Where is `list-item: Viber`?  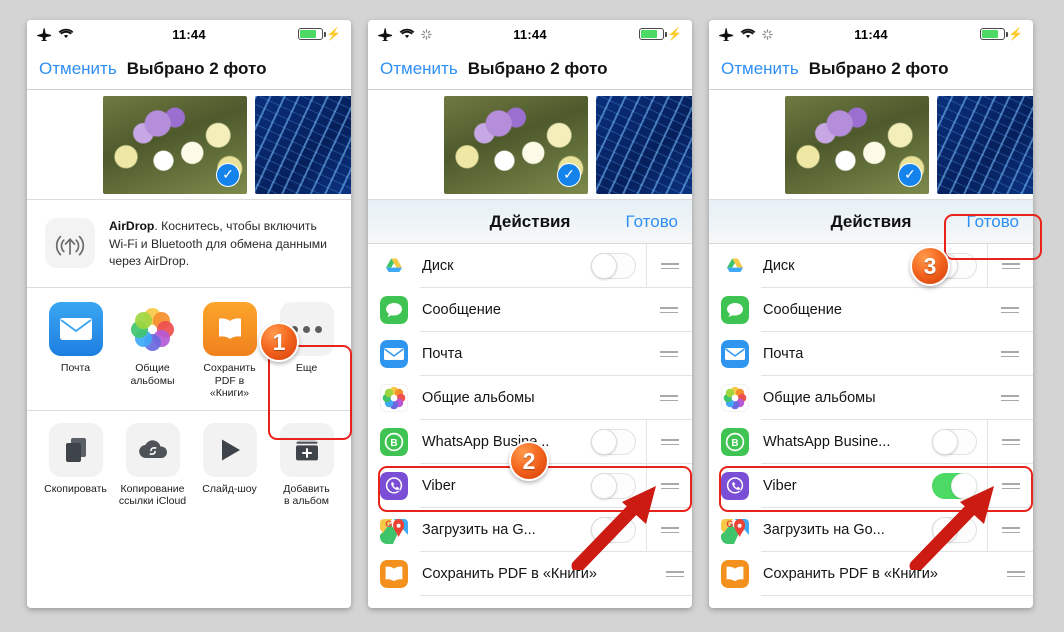
list-item: Viber is located at coordinates (871, 486).